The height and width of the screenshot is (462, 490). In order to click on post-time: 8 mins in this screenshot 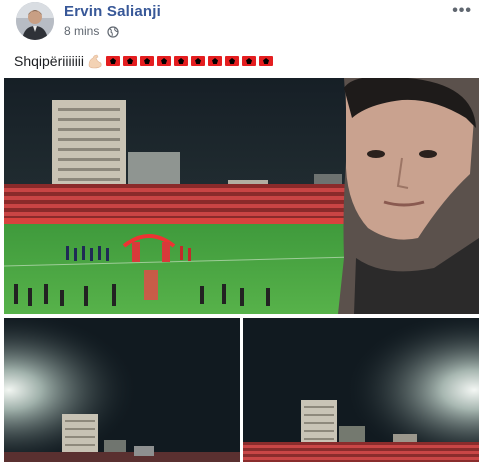, I will do `click(81, 31)`.